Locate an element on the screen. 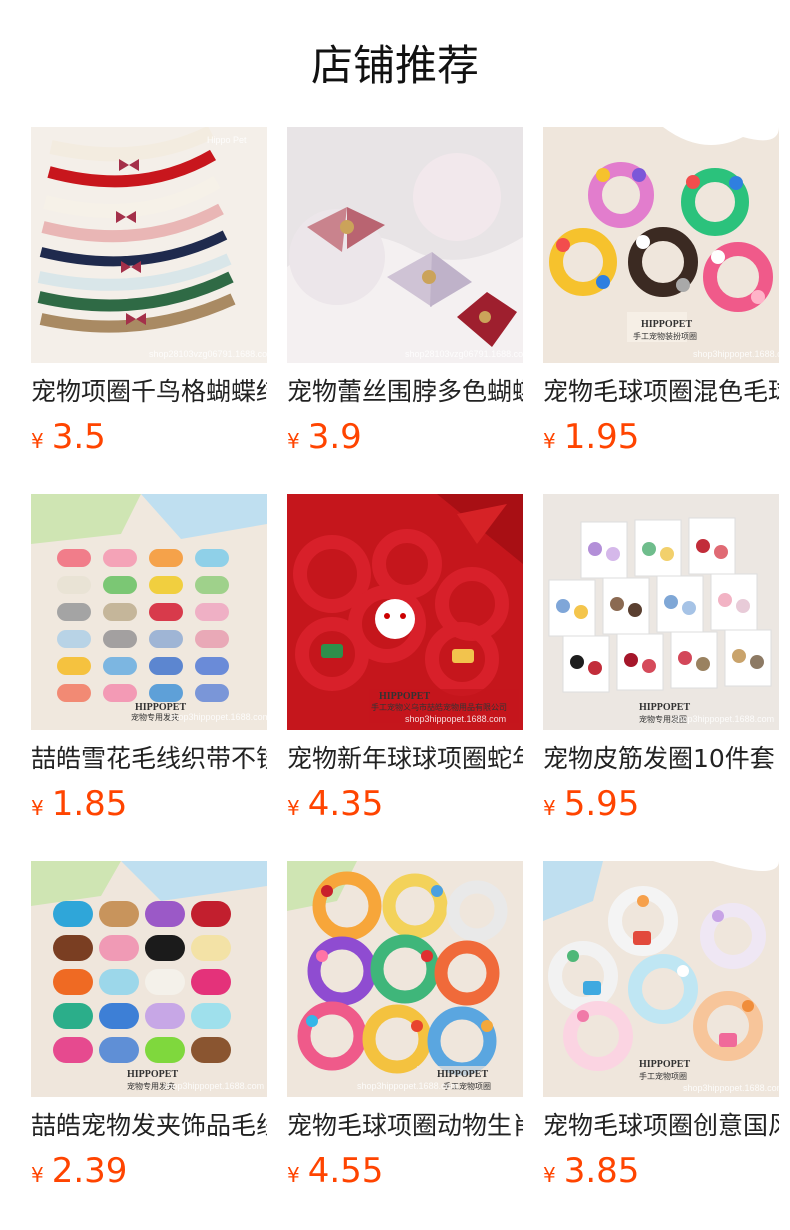 The height and width of the screenshot is (1230, 790). brand-subtitle: 手工宠物项圈 is located at coordinates (663, 1076).